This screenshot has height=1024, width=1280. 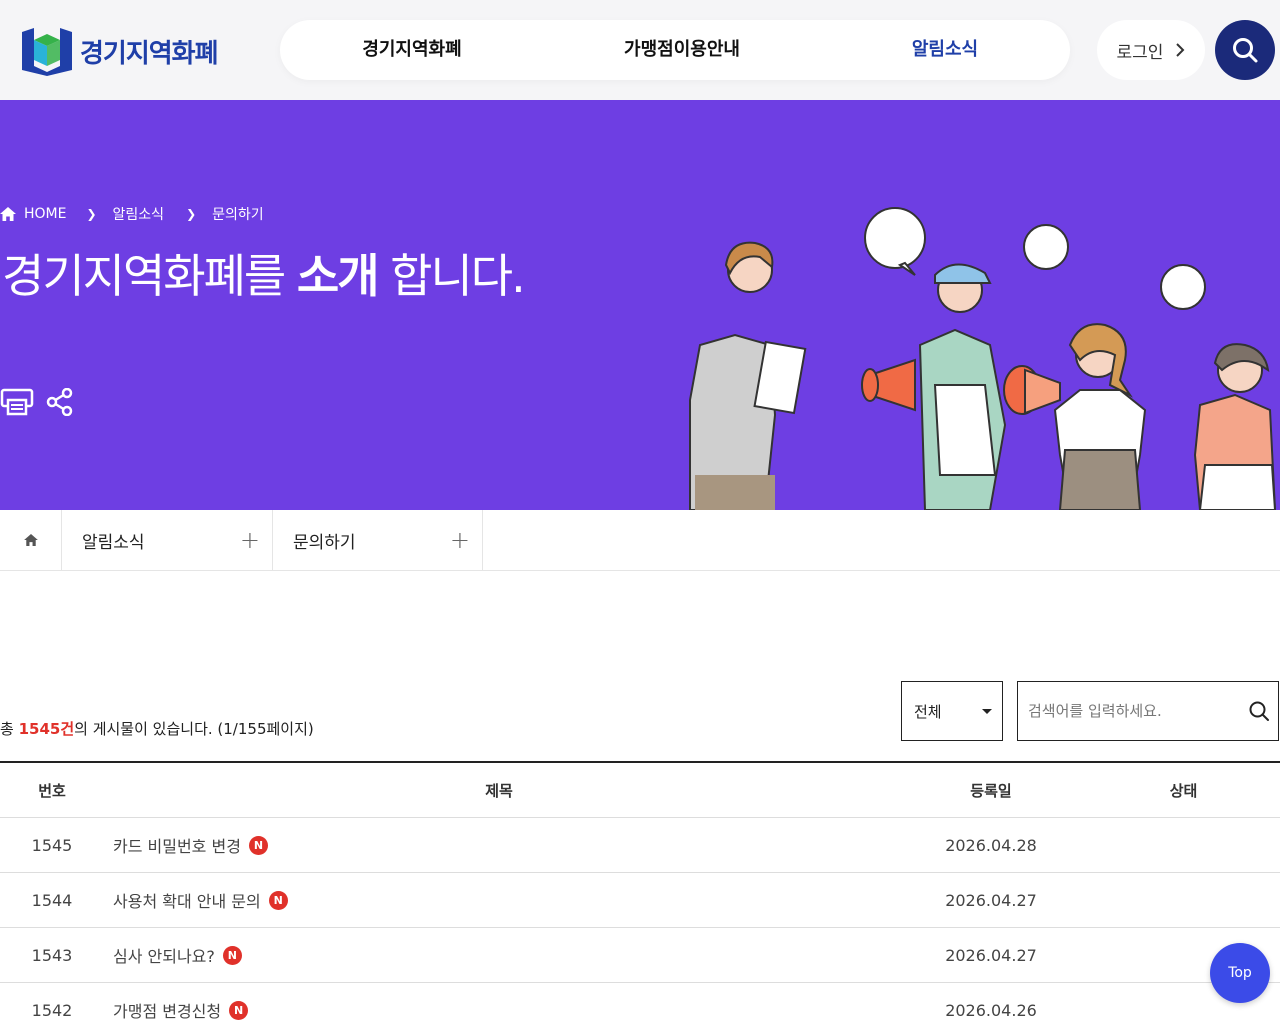 I want to click on main-nav: 경기지역화폐 가맹점이용안내 알림소식, so click(x=675, y=50).